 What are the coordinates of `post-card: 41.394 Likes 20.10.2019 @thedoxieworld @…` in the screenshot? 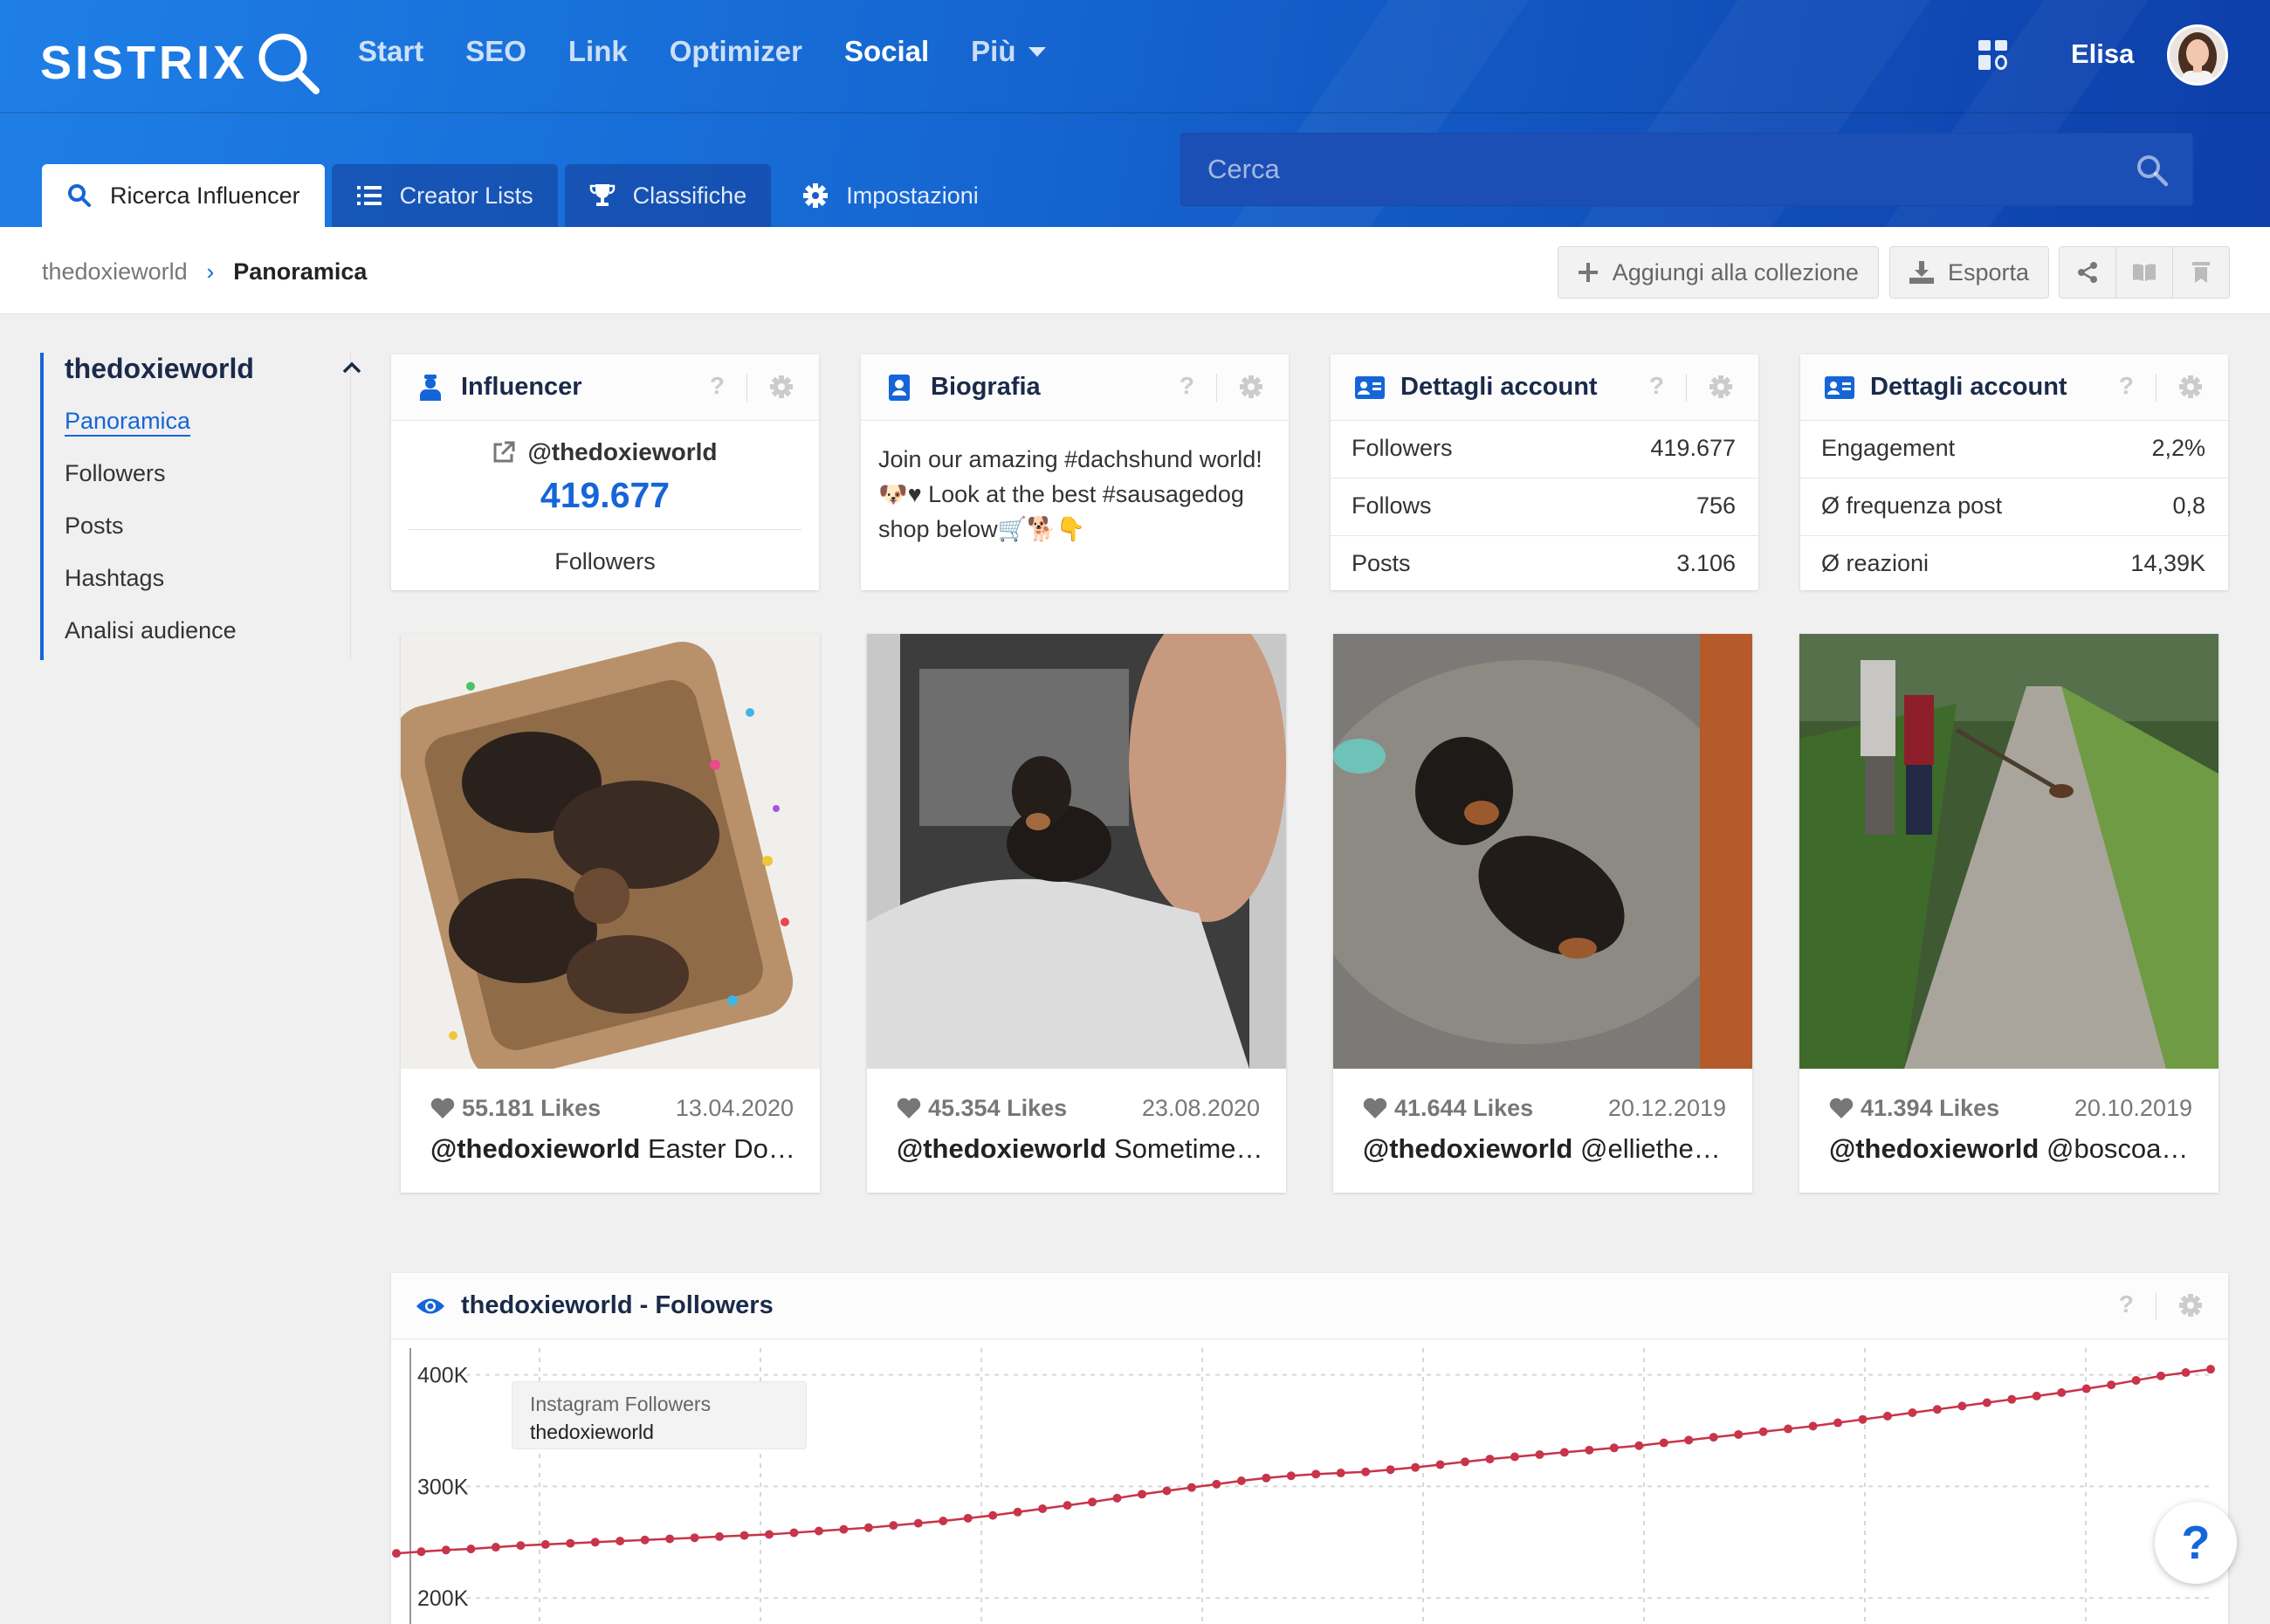 It's located at (2009, 913).